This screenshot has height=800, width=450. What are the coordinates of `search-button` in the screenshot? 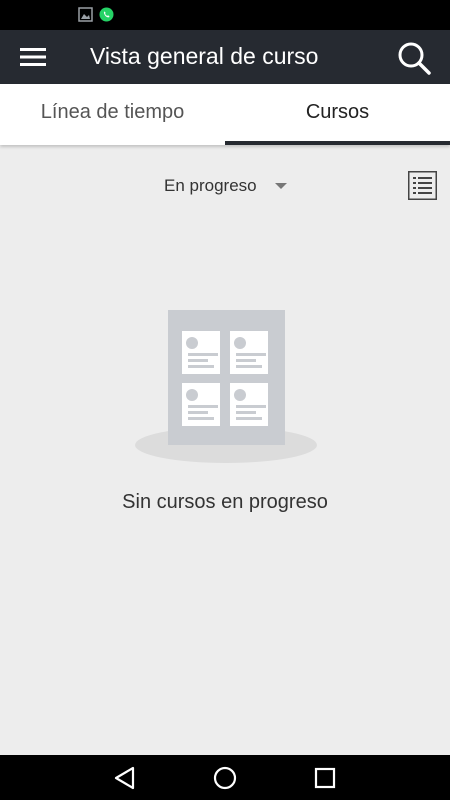 It's located at (414, 58).